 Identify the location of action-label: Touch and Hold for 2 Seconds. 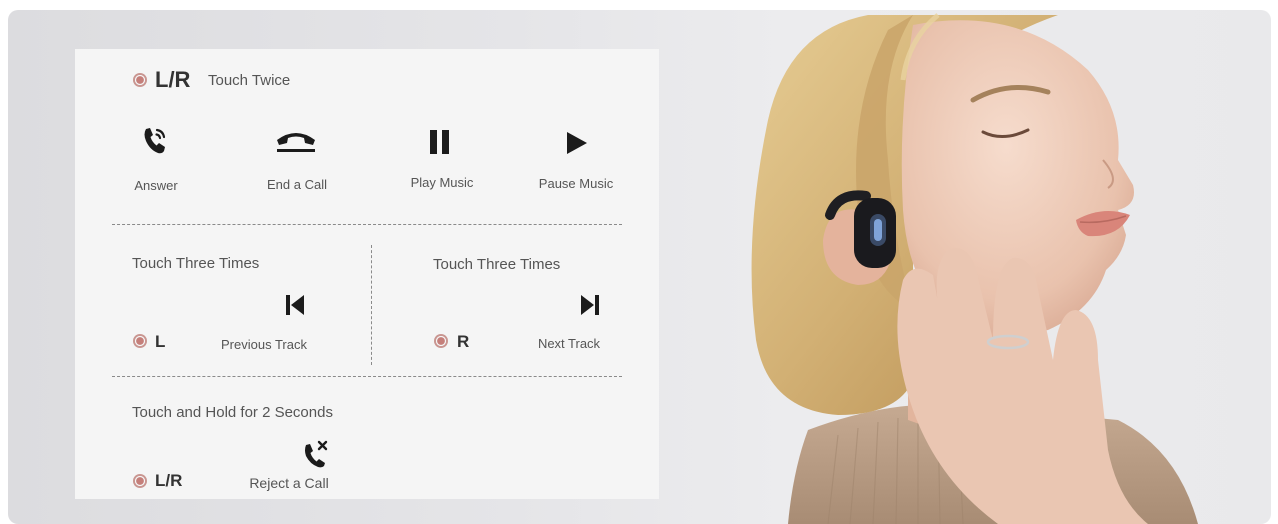
(232, 412).